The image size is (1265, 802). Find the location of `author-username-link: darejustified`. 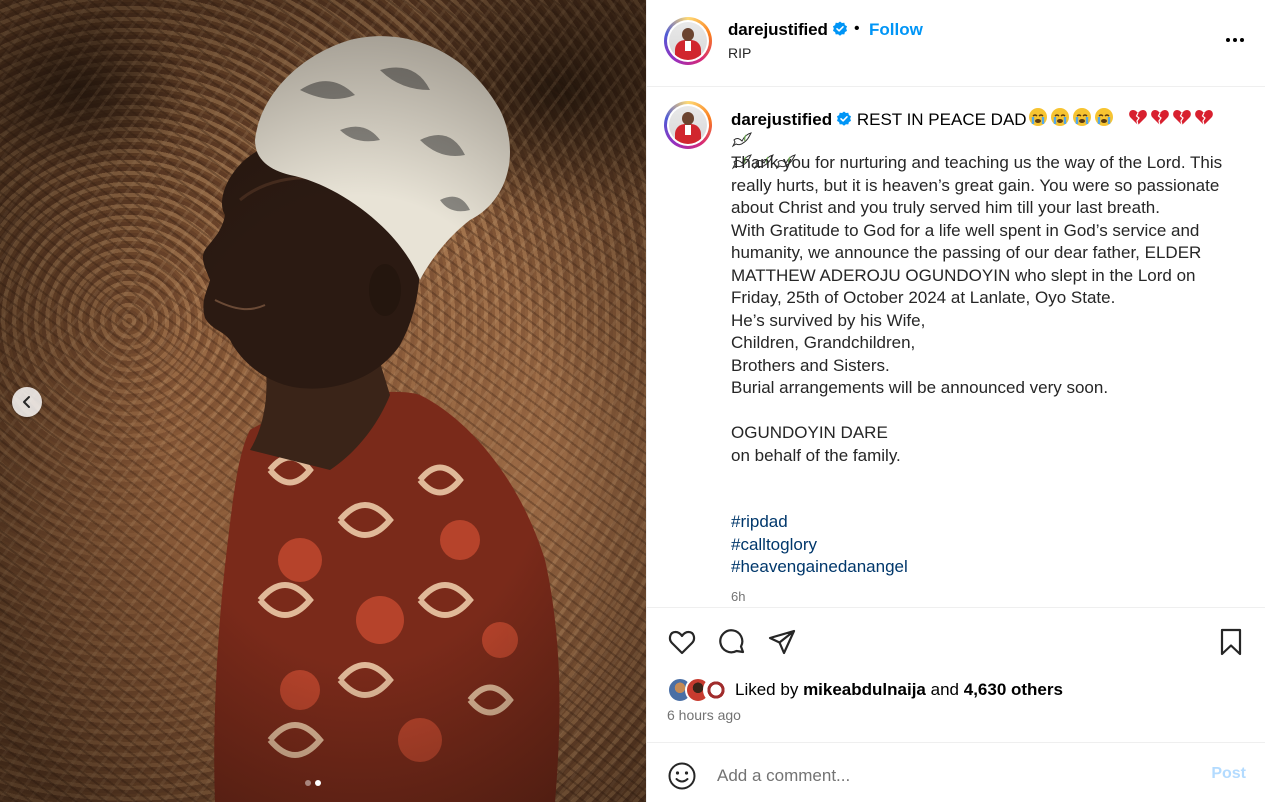

author-username-link: darejustified is located at coordinates (788, 30).